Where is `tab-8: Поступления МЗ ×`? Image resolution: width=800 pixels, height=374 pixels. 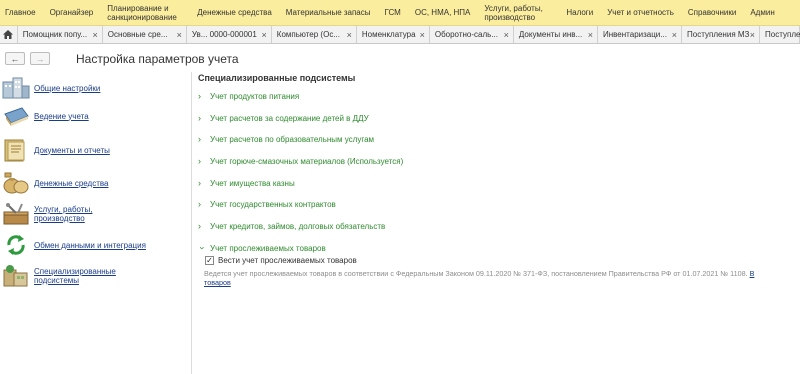
tab-8: Поступления МЗ × is located at coordinates (721, 34).